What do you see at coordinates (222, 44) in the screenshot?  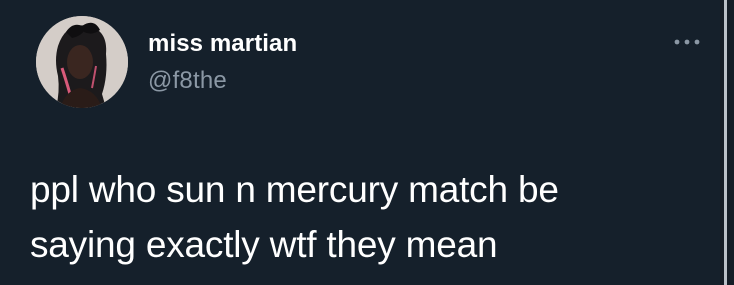 I see `author-display-name: miss martian` at bounding box center [222, 44].